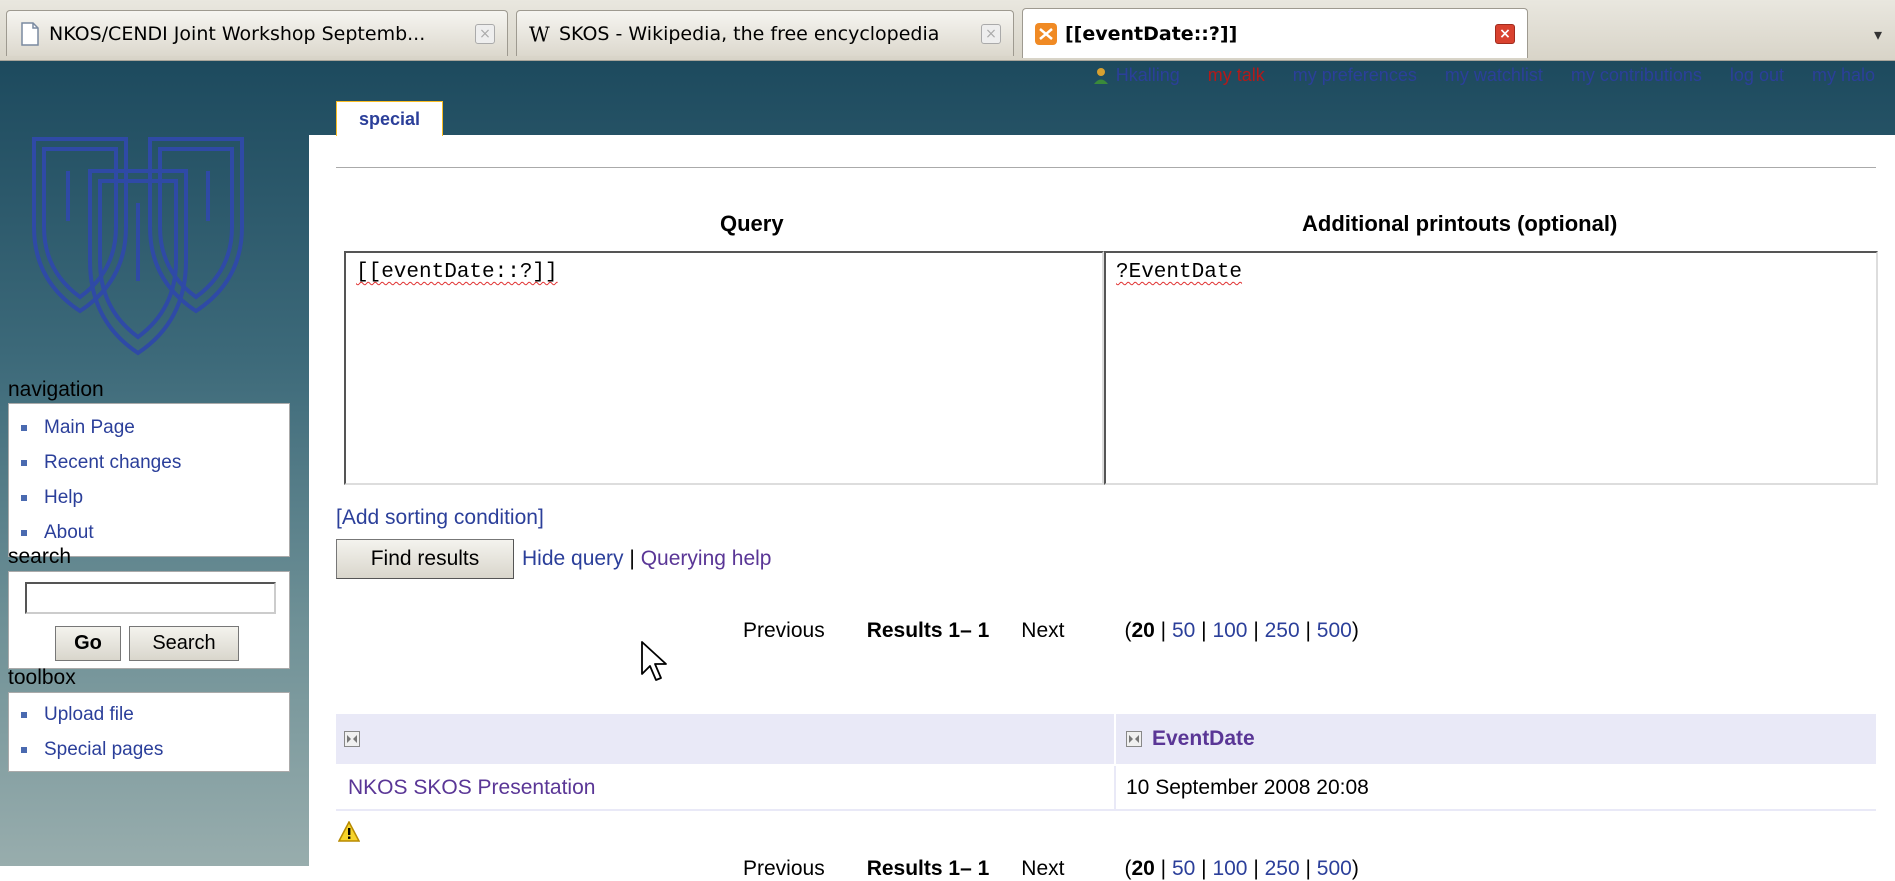  I want to click on query-text: [[eventDate::?]], so click(457, 272).